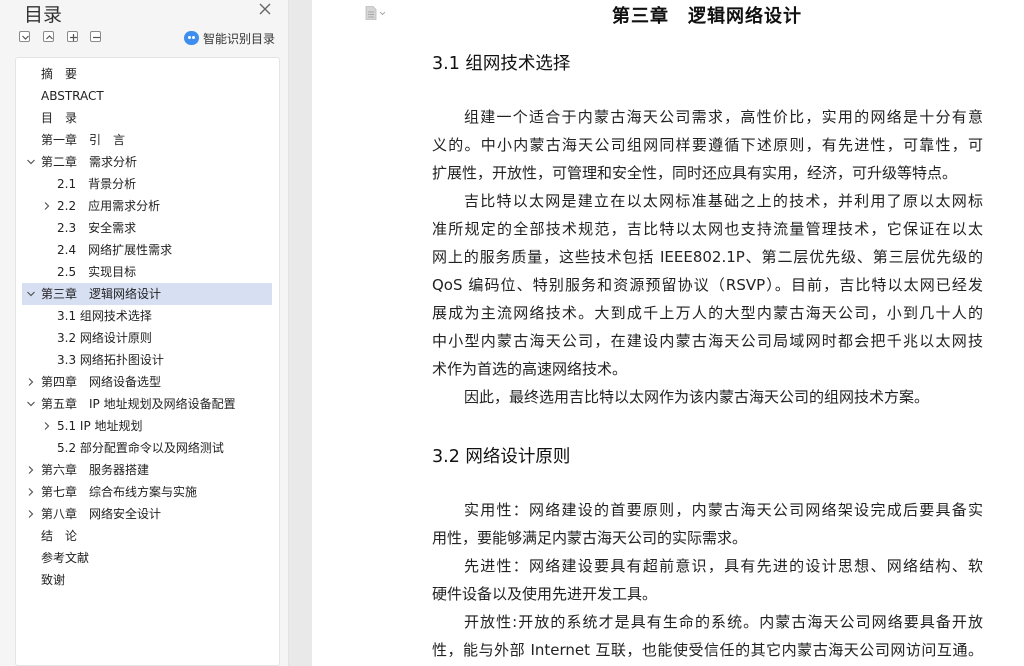  Describe the element at coordinates (501, 64) in the screenshot. I see `section-heading-3-1: 3.1 组网技术选择` at that location.